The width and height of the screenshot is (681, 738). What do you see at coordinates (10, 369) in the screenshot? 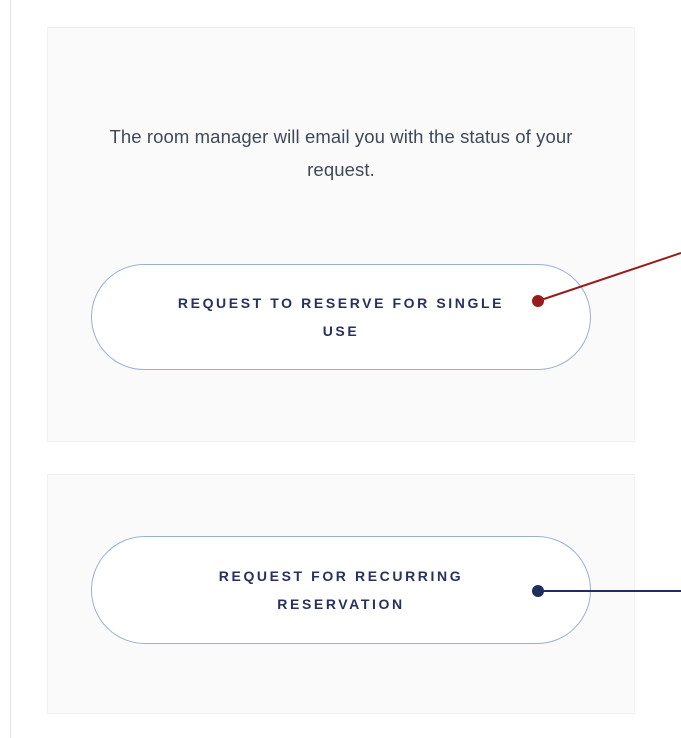
I see `left-divider` at bounding box center [10, 369].